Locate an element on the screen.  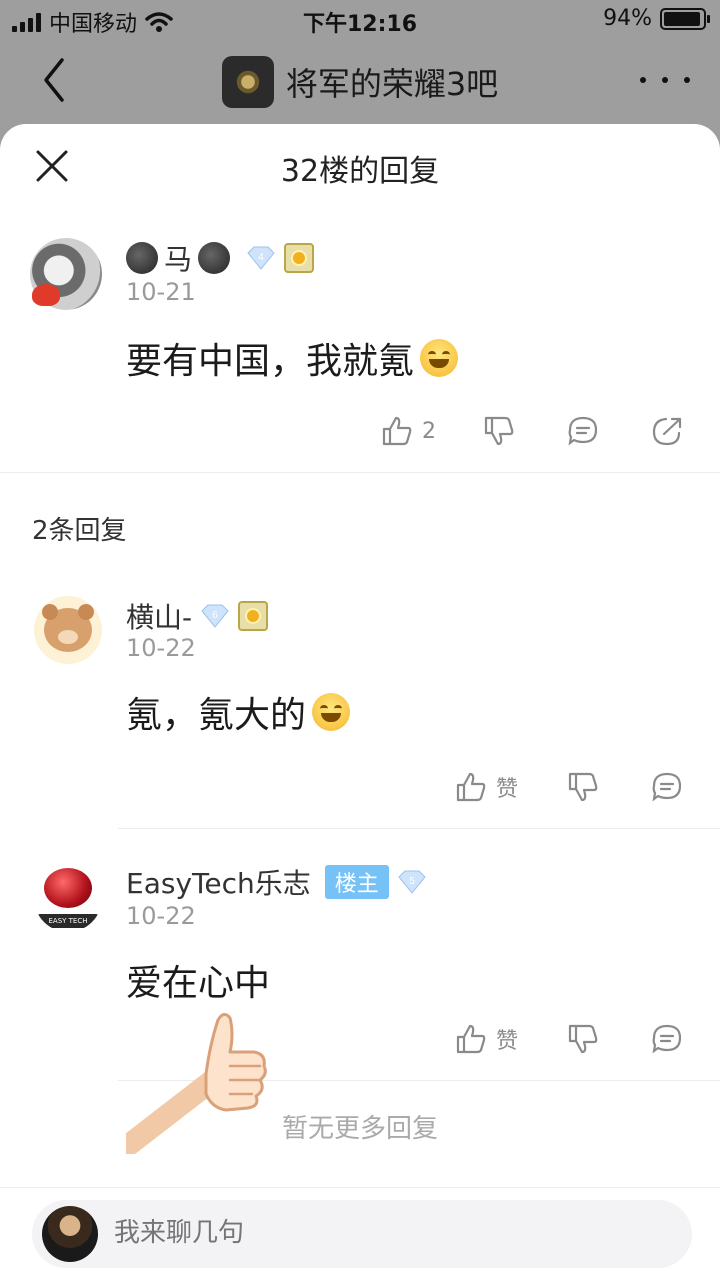
reply-author: EasyTech乐志 楼主 5 is located at coordinates (277, 882).